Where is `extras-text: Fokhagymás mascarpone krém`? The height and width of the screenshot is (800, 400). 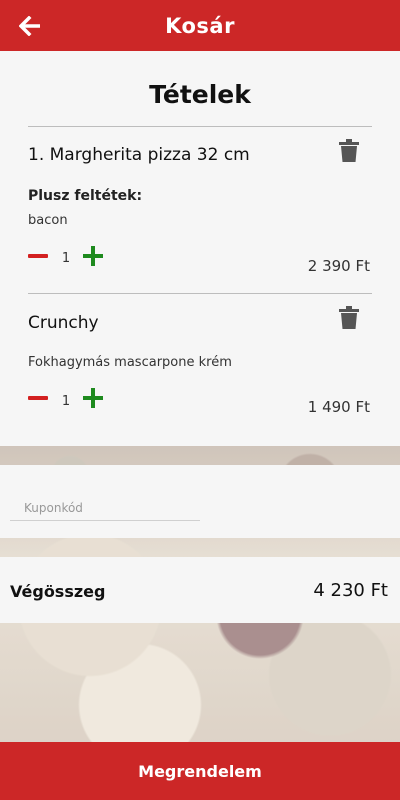 extras-text: Fokhagymás mascarpone krém is located at coordinates (130, 362).